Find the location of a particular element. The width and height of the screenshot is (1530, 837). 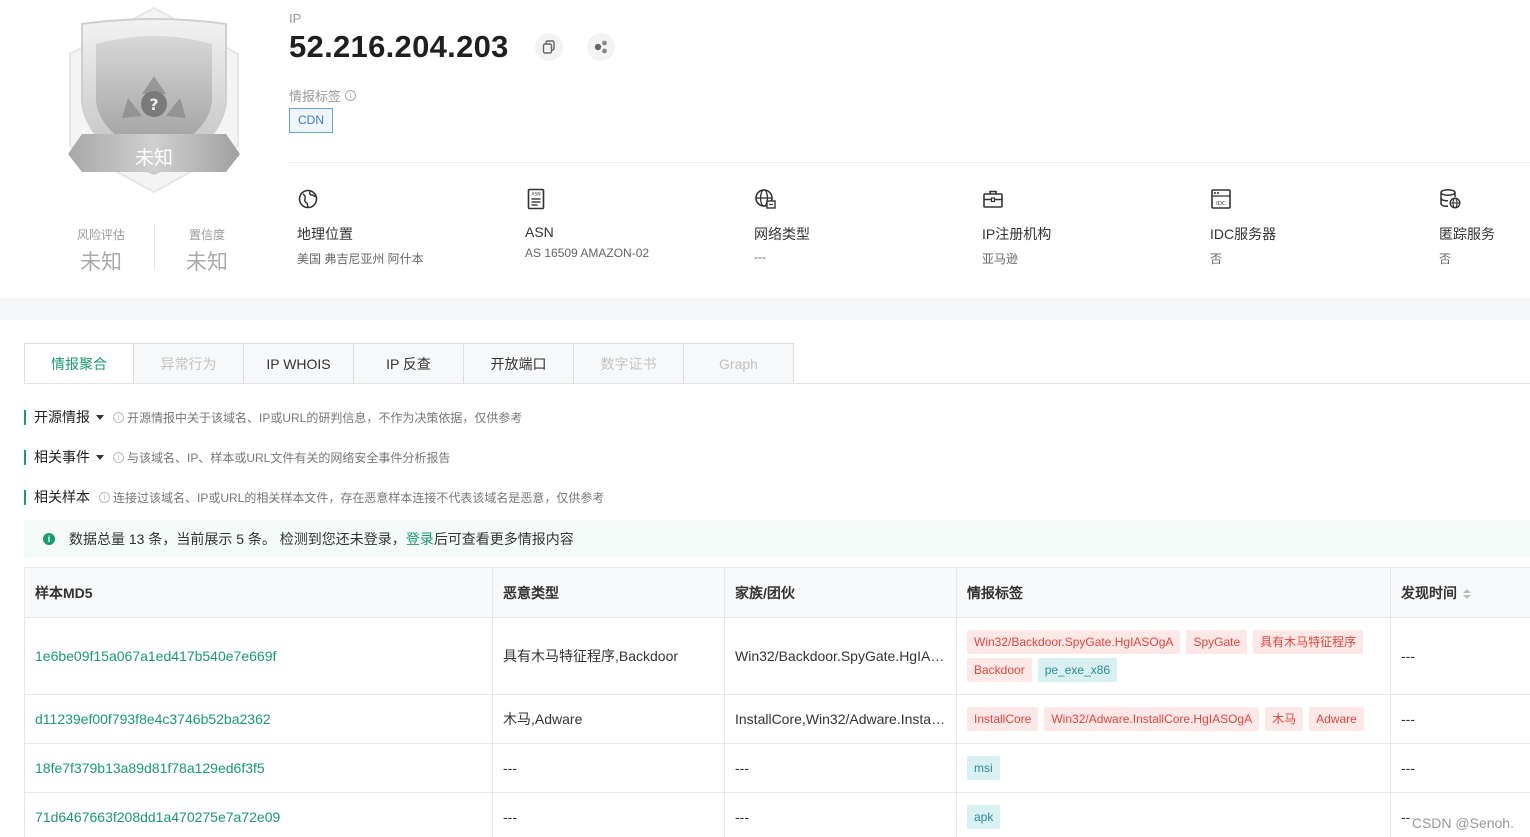

svg-text: ASN is located at coordinates (535, 195).